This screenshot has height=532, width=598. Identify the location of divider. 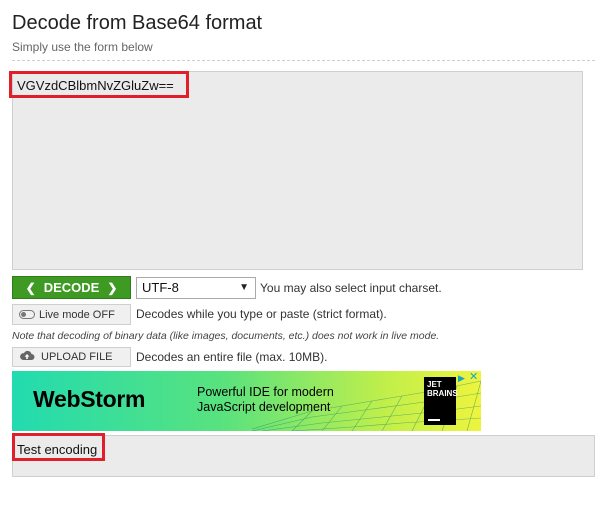
(303, 60).